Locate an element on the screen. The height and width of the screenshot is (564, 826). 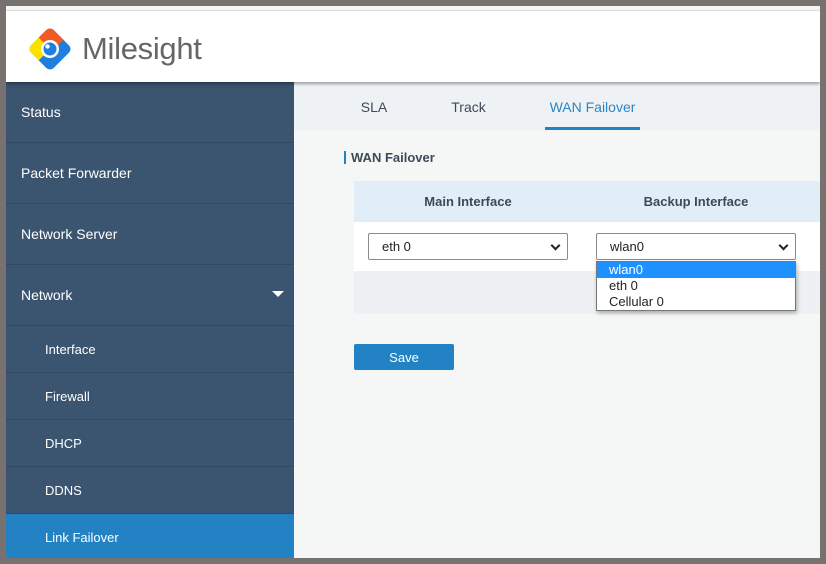
dropdown-option-cellular0: Cellular 0 is located at coordinates (696, 302).